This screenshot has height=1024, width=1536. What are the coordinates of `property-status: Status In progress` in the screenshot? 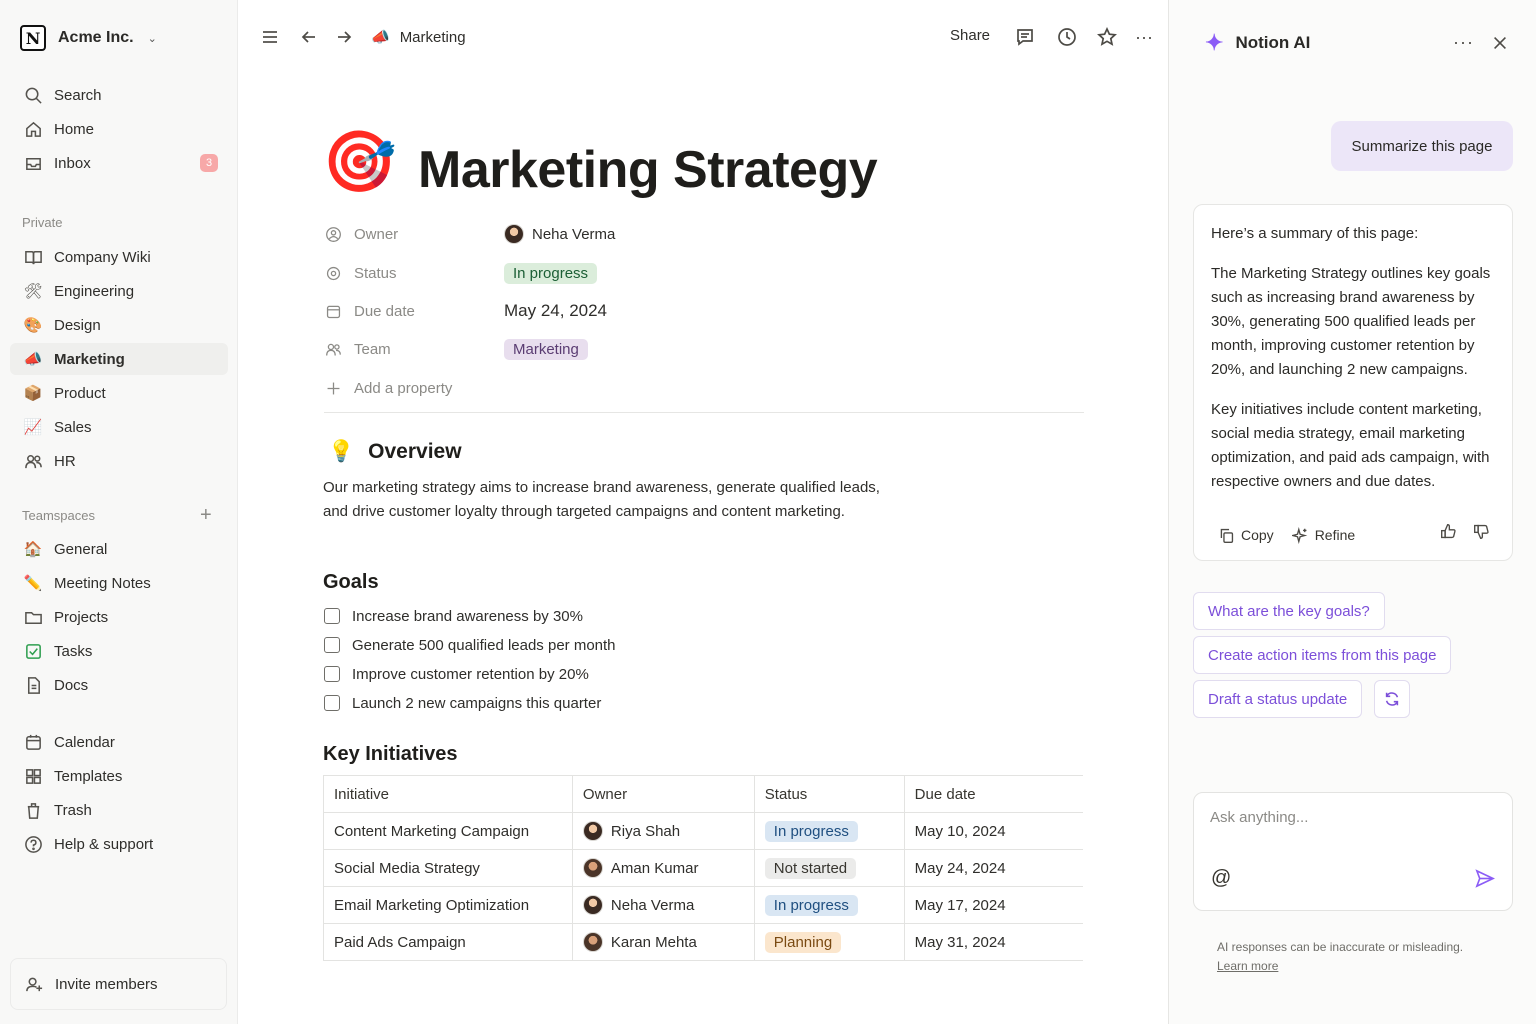 It's located at (461, 273).